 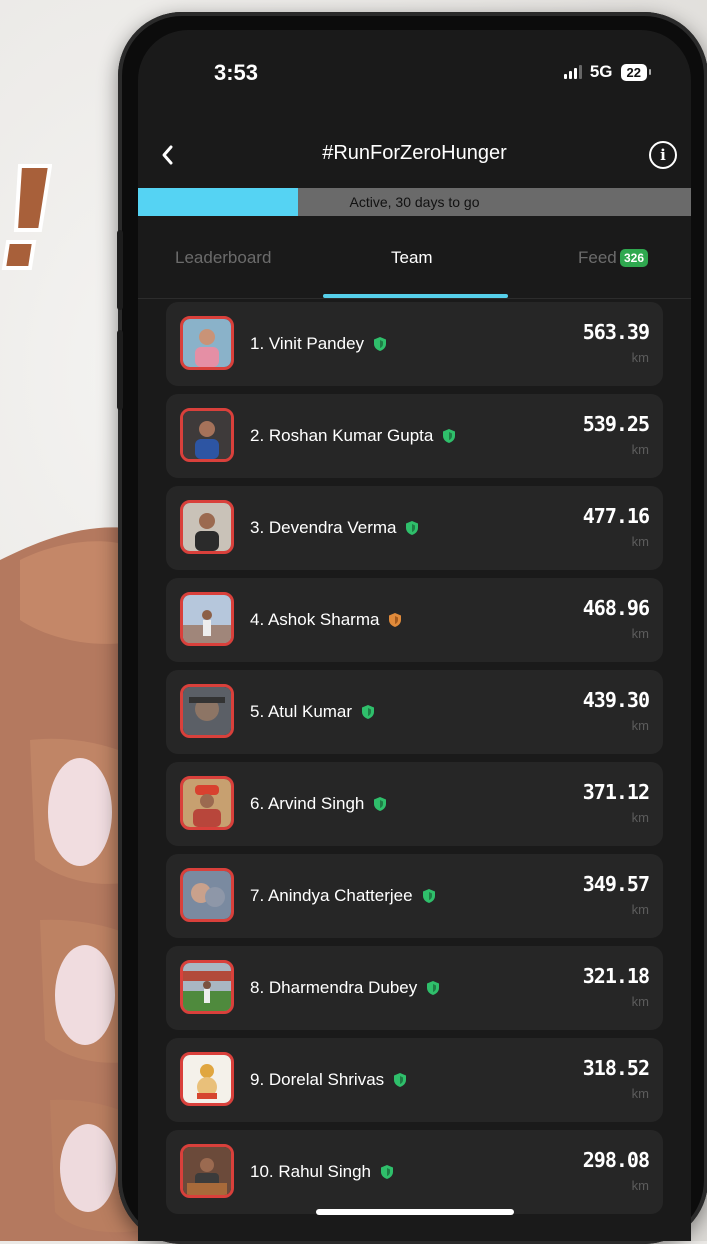 I want to click on network-label: 5G, so click(x=601, y=71).